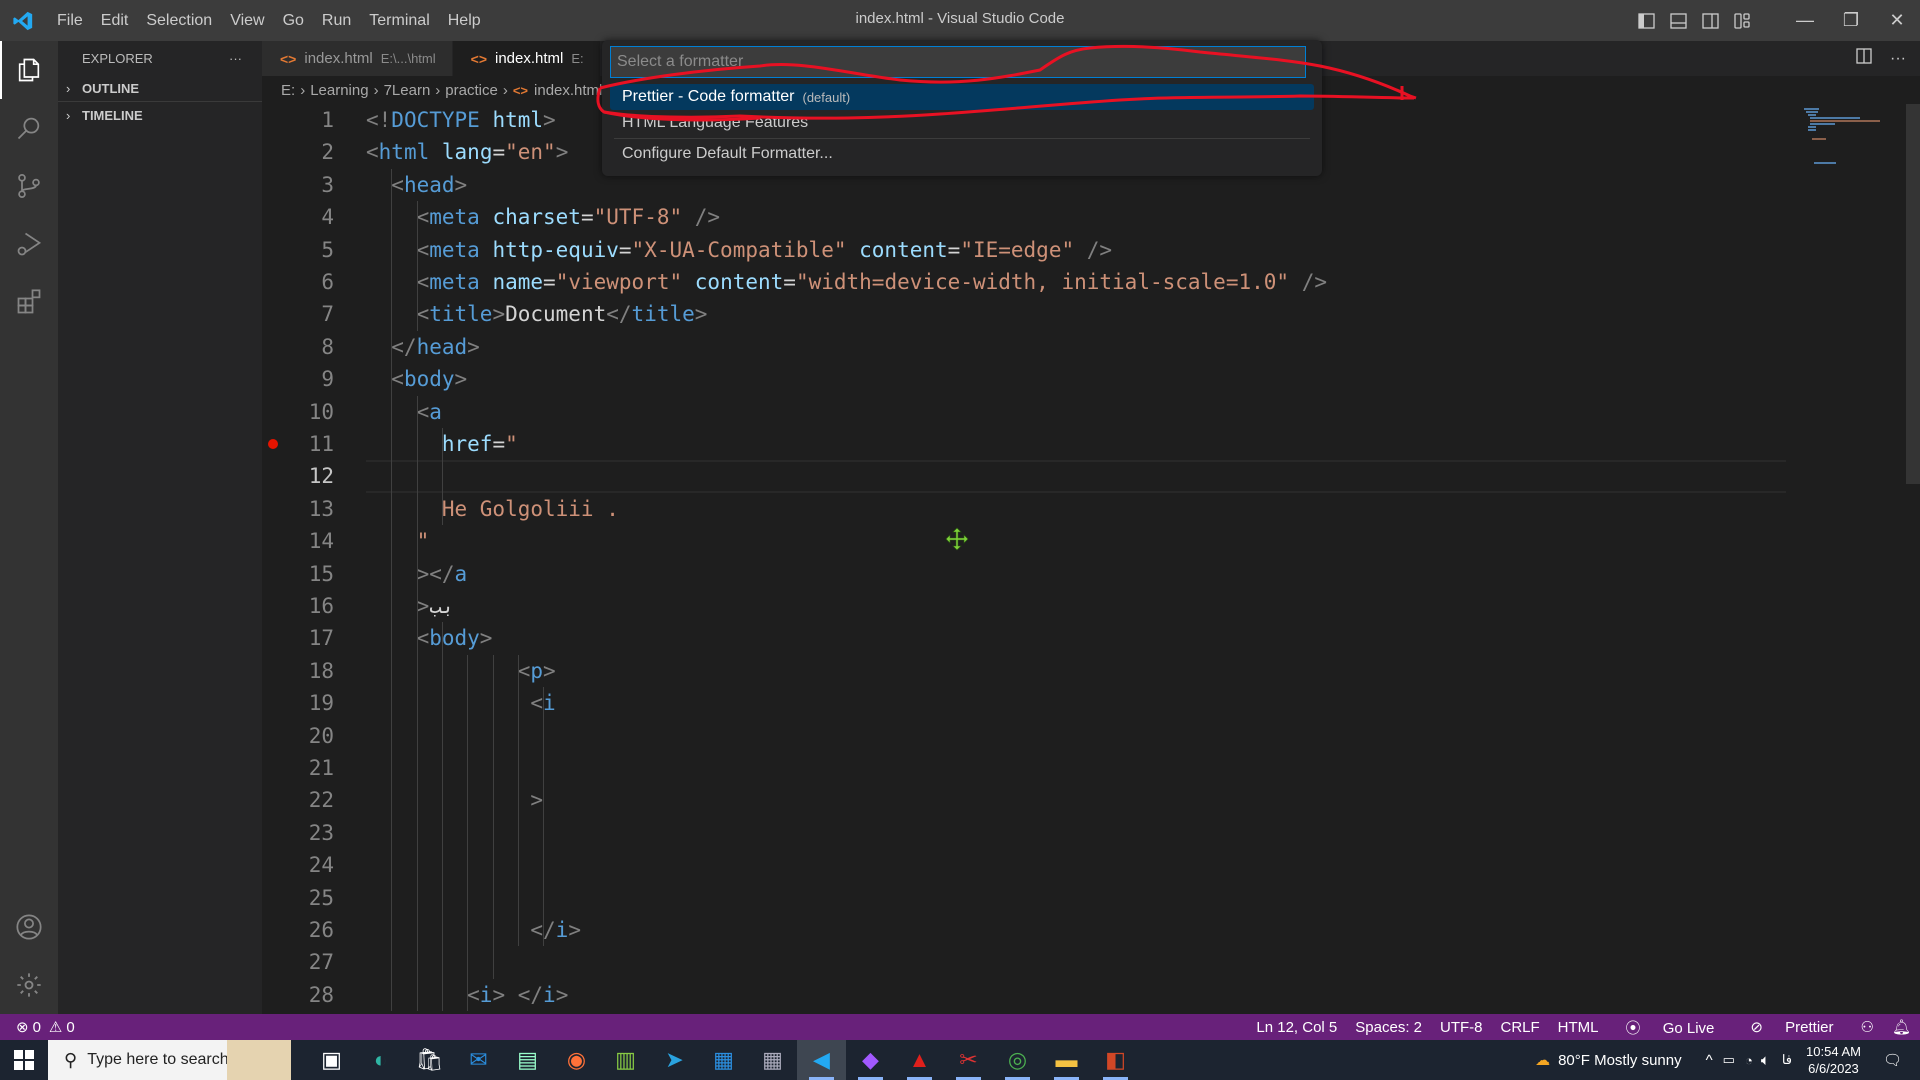  Describe the element at coordinates (160, 115) in the screenshot. I see `sidebar-section-timeline: › TIMELINE` at that location.